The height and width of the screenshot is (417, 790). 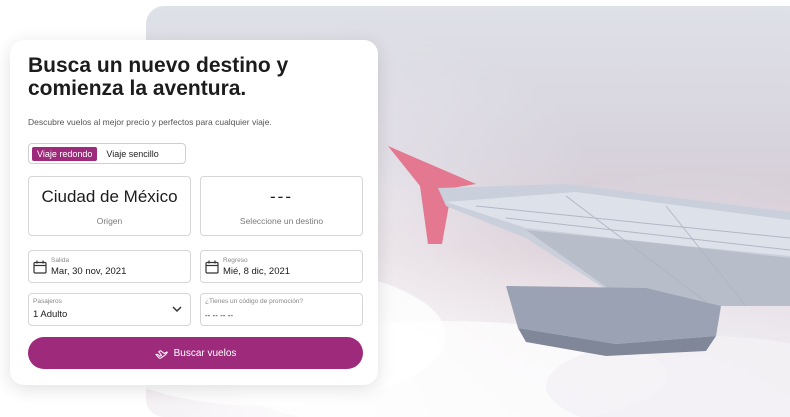 What do you see at coordinates (50, 314) in the screenshot?
I see `passengers-value: 1 Adulto` at bounding box center [50, 314].